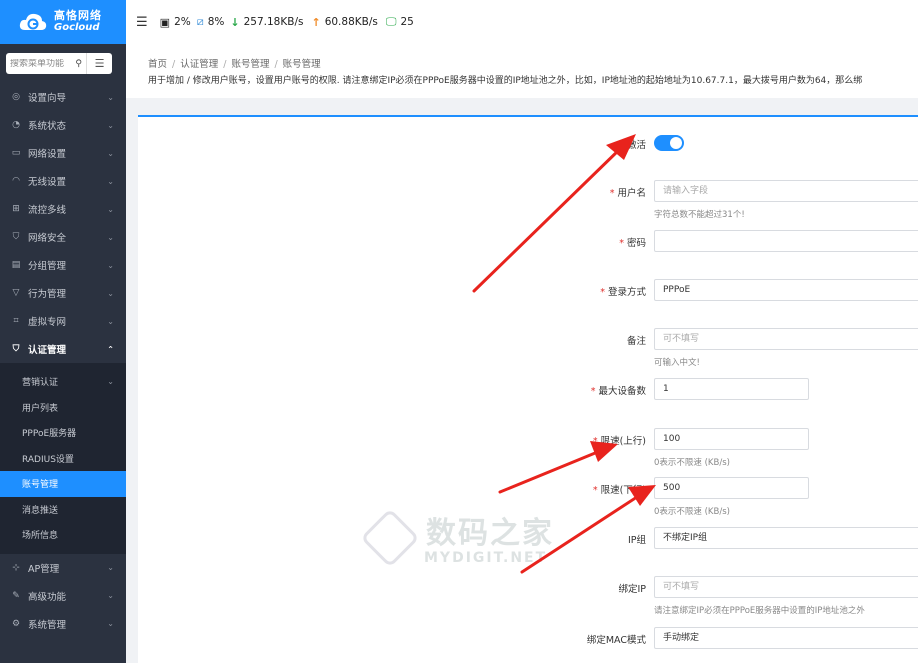 The height and width of the screenshot is (663, 918). Describe the element at coordinates (63, 484) in the screenshot. I see `sidebar-subitem-account-management: 账号管理` at that location.